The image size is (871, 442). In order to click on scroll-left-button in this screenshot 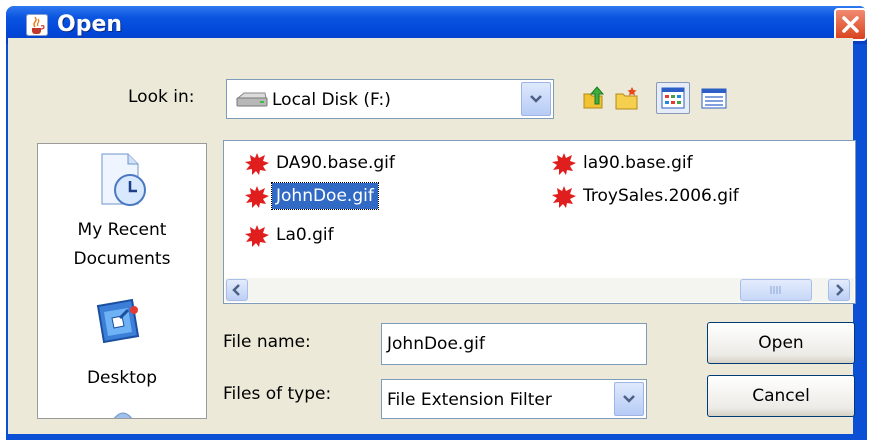, I will do `click(237, 290)`.